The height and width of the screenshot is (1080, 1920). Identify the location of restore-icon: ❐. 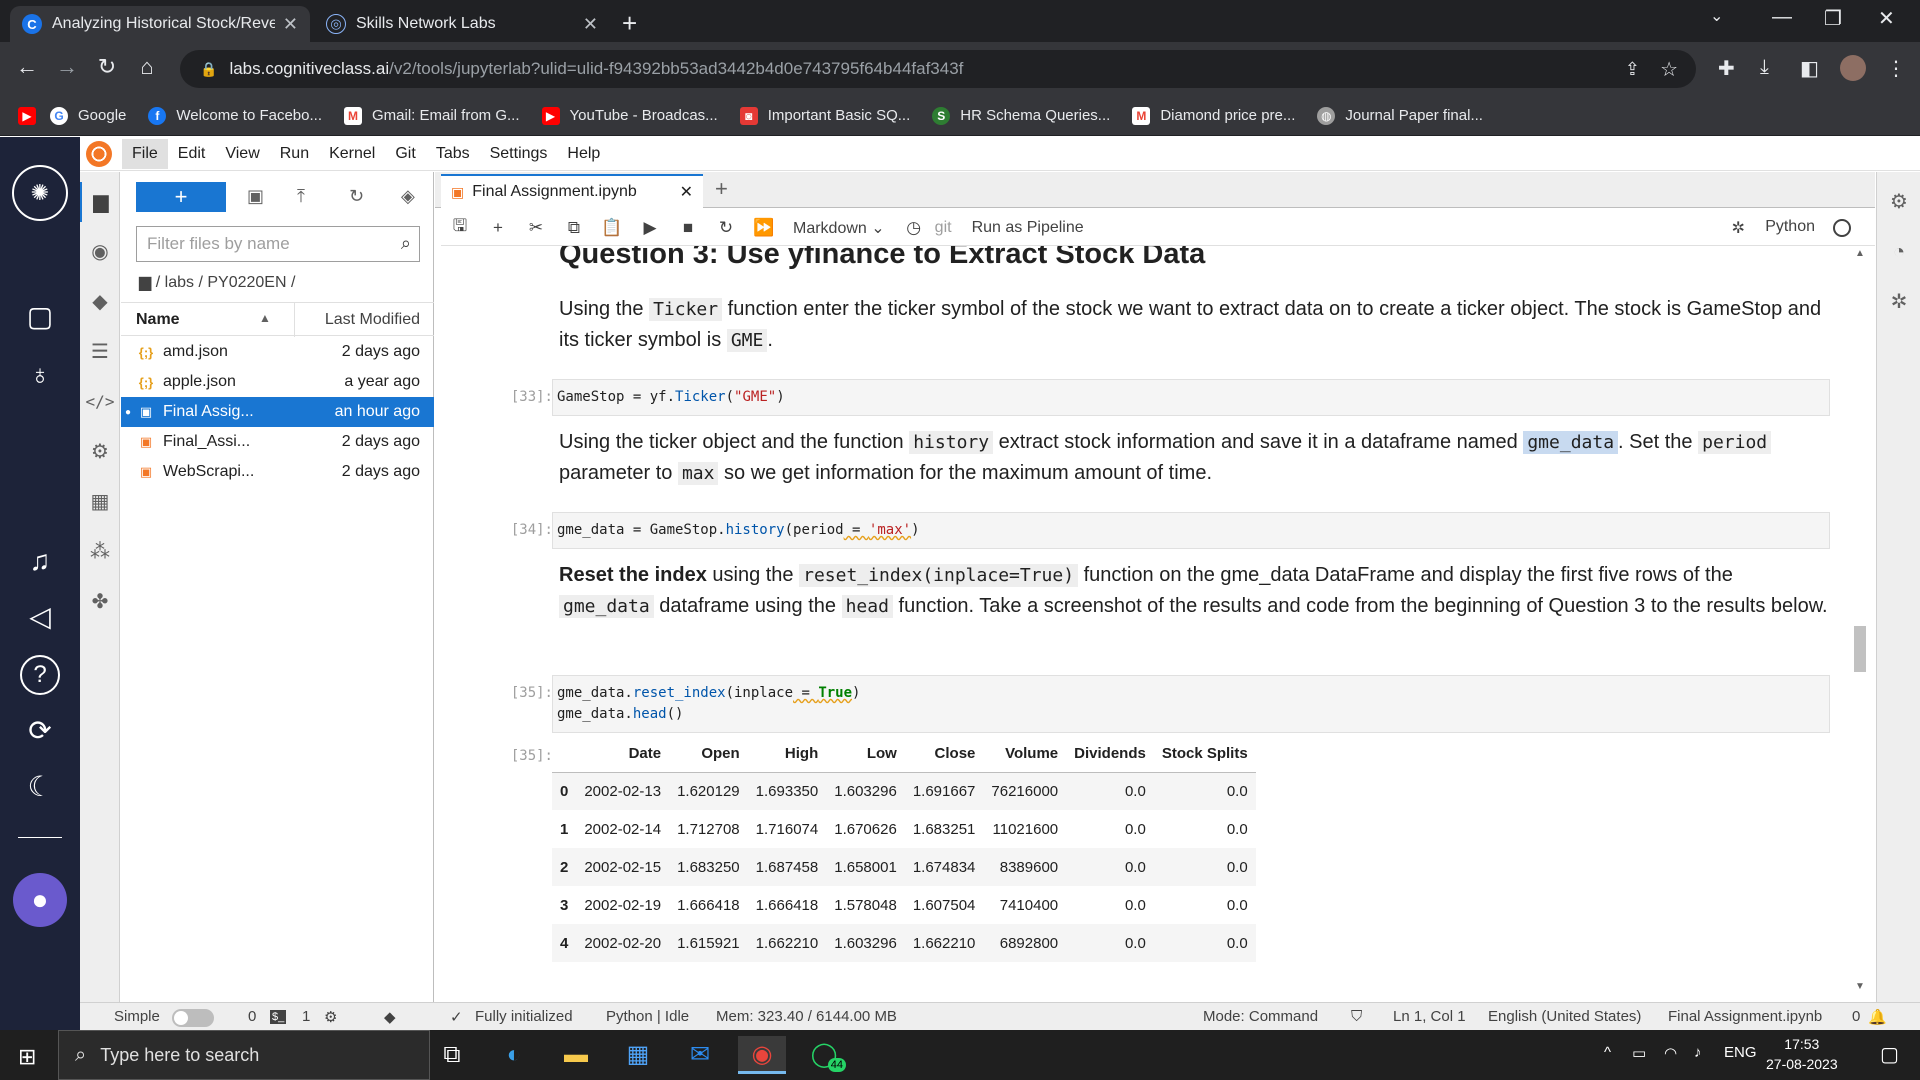
(1833, 18).